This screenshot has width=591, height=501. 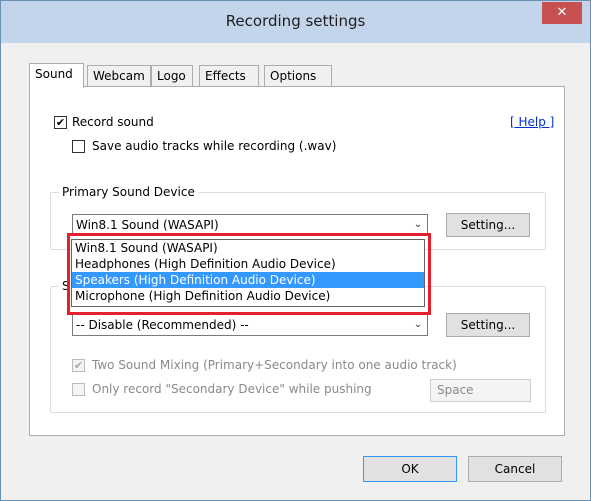 What do you see at coordinates (78, 389) in the screenshot?
I see `only-record-secondary-checkbox` at bounding box center [78, 389].